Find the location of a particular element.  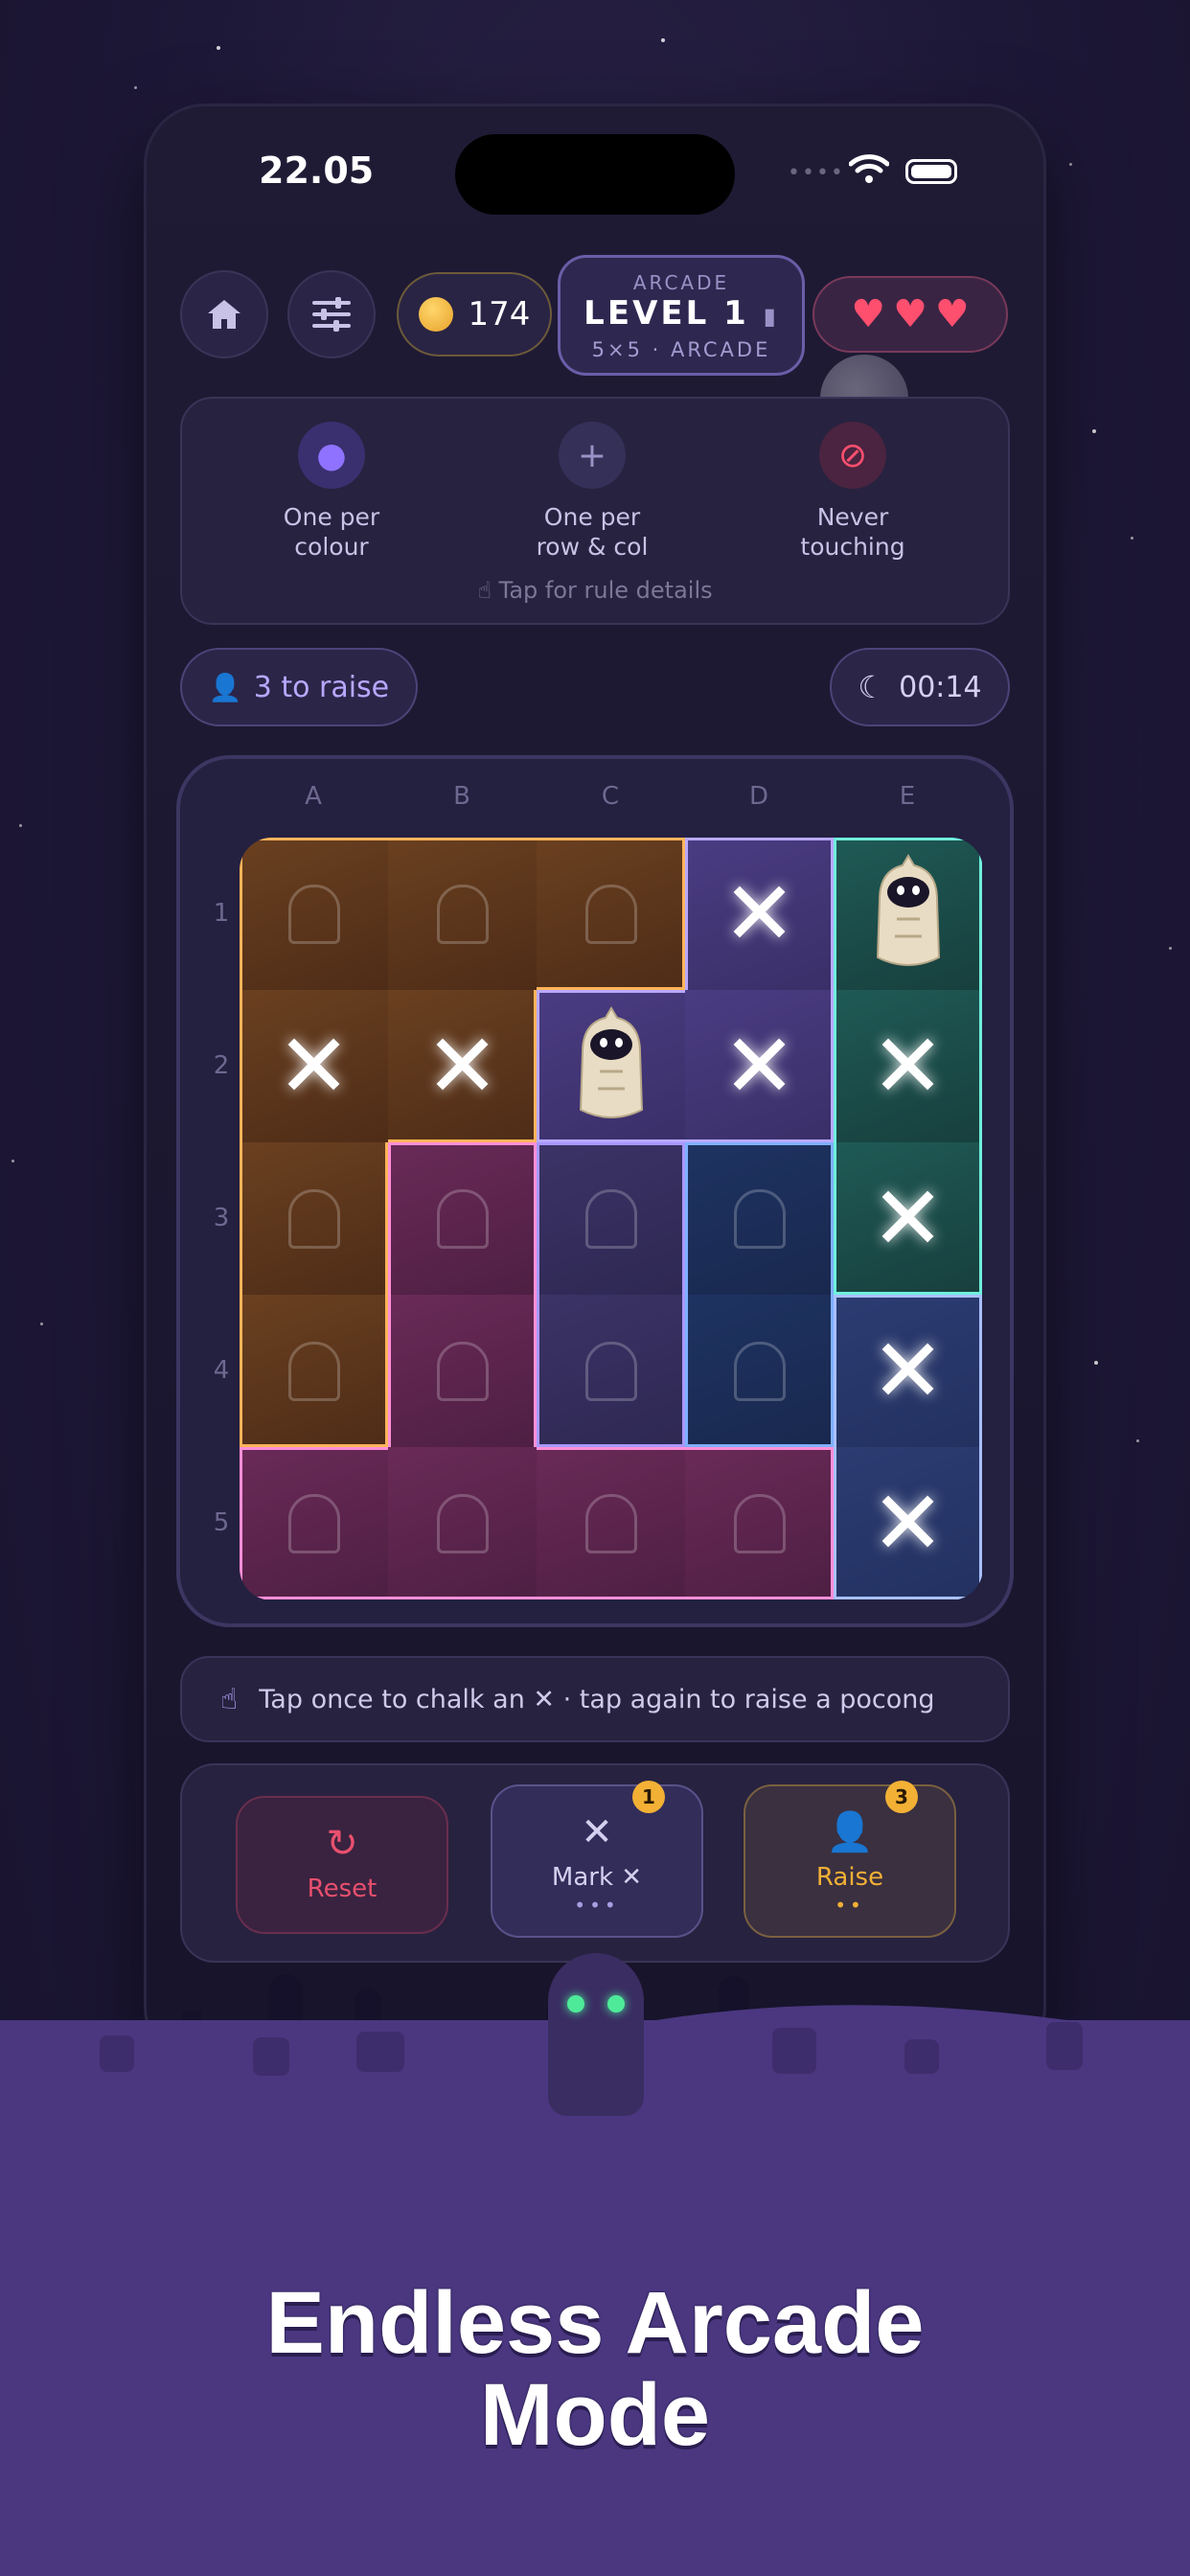

rules-hint: ☝ Tap for rule details is located at coordinates (595, 590).